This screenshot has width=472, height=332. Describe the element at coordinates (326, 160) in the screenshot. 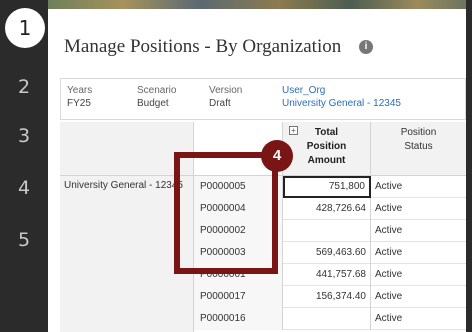

I see `amount-header-line3: Amount` at that location.